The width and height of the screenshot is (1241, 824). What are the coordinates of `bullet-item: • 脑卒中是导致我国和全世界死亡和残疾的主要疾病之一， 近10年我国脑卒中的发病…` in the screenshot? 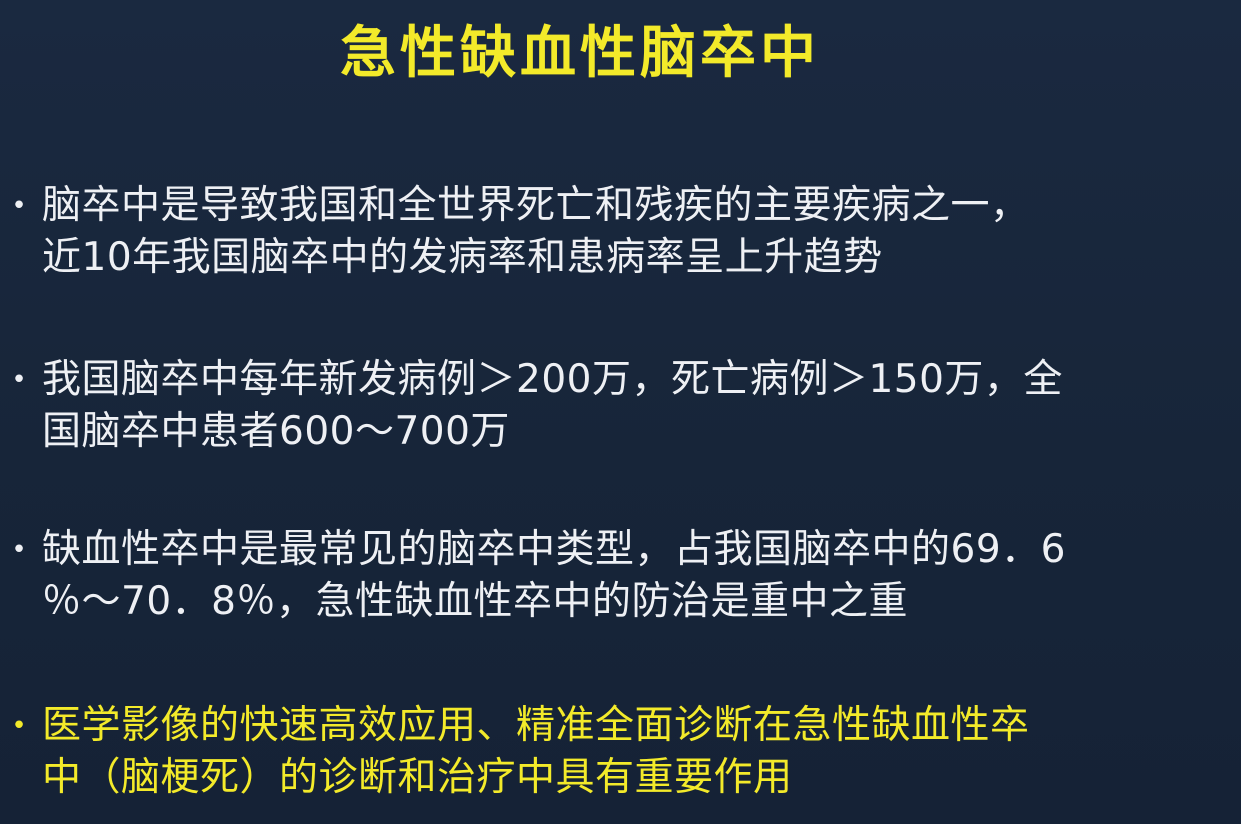 It's located at (618, 232).